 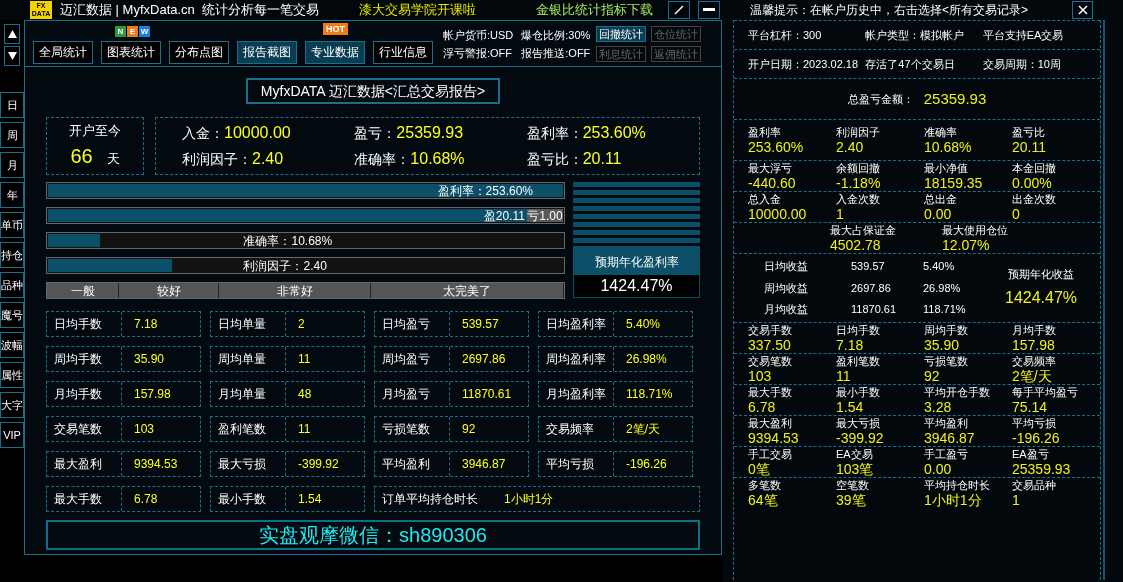 What do you see at coordinates (946, 361) in the screenshot?
I see `metric-label: 亏损笔数` at bounding box center [946, 361].